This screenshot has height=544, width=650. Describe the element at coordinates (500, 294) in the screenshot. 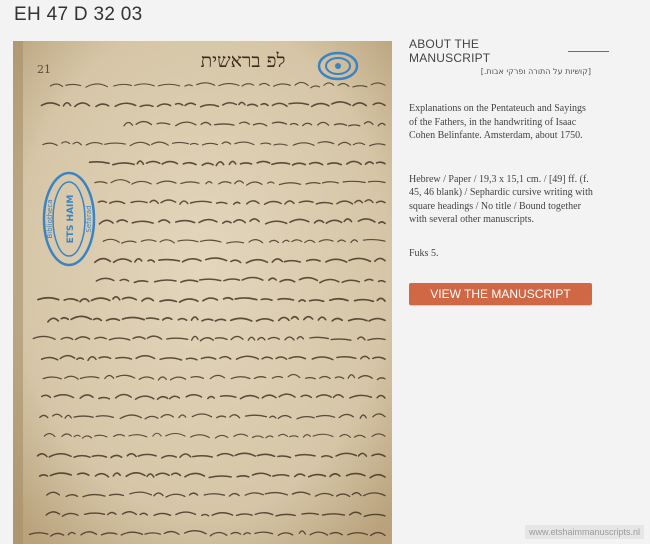

I see `view-manuscript-button: VIEW THE MANUSCRIPT` at that location.